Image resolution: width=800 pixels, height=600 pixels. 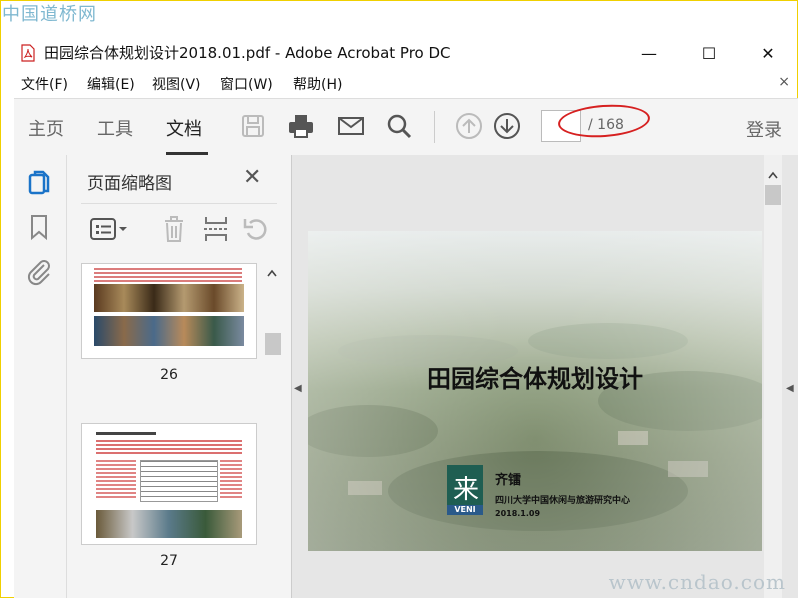 I want to click on login-button: 登录, so click(x=764, y=129).